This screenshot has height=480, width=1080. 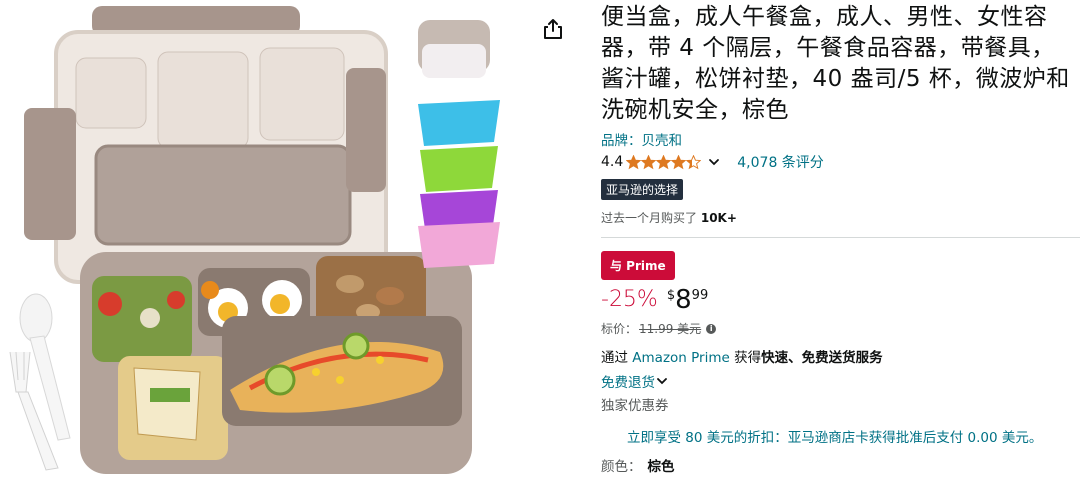 What do you see at coordinates (670, 329) in the screenshot?
I see `list-price-value: 11.99 美元` at bounding box center [670, 329].